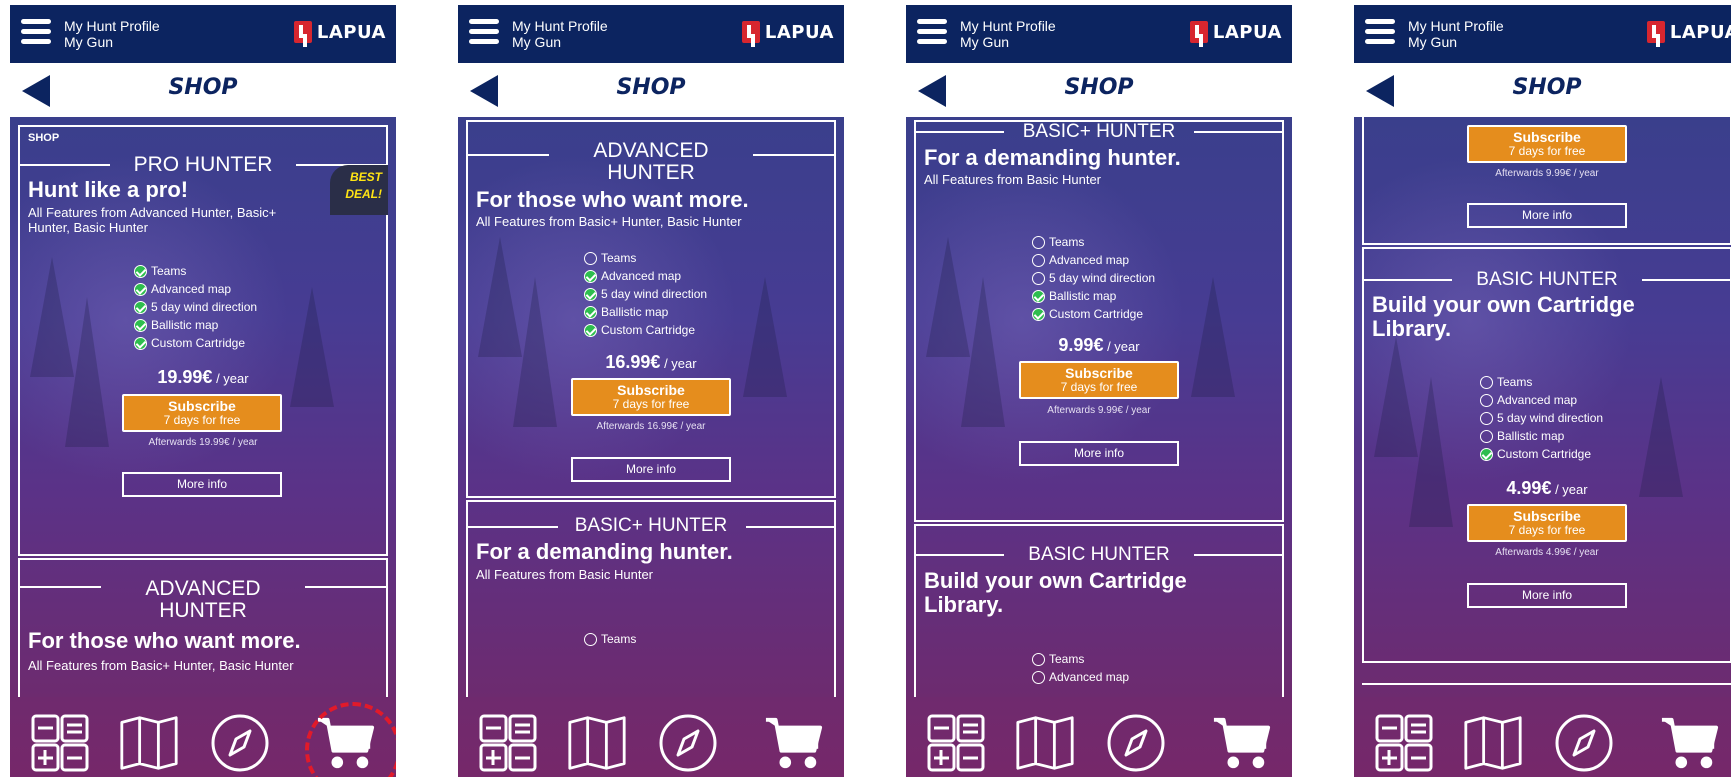  Describe the element at coordinates (1503, 316) in the screenshot. I see `plan-tagline: Build your own Cartridge Library.` at that location.